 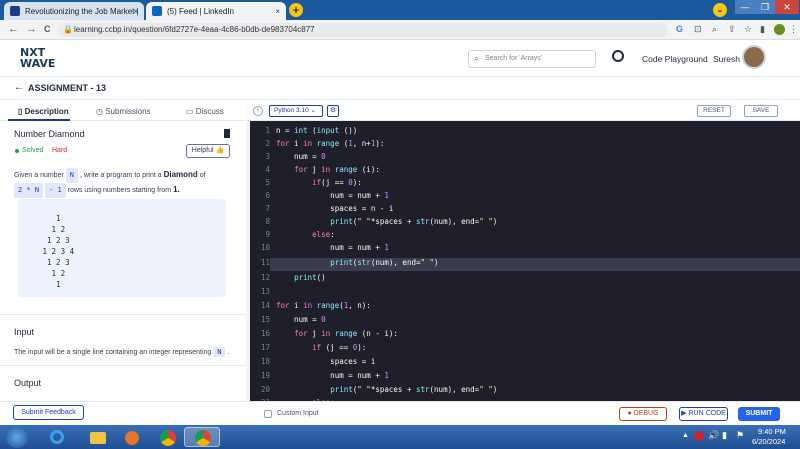 What do you see at coordinates (122, 248) in the screenshot?
I see `example-diamond-box: 1 1 2 1 2 3 1 2 3 4 1 2 3 1 2 1` at bounding box center [122, 248].